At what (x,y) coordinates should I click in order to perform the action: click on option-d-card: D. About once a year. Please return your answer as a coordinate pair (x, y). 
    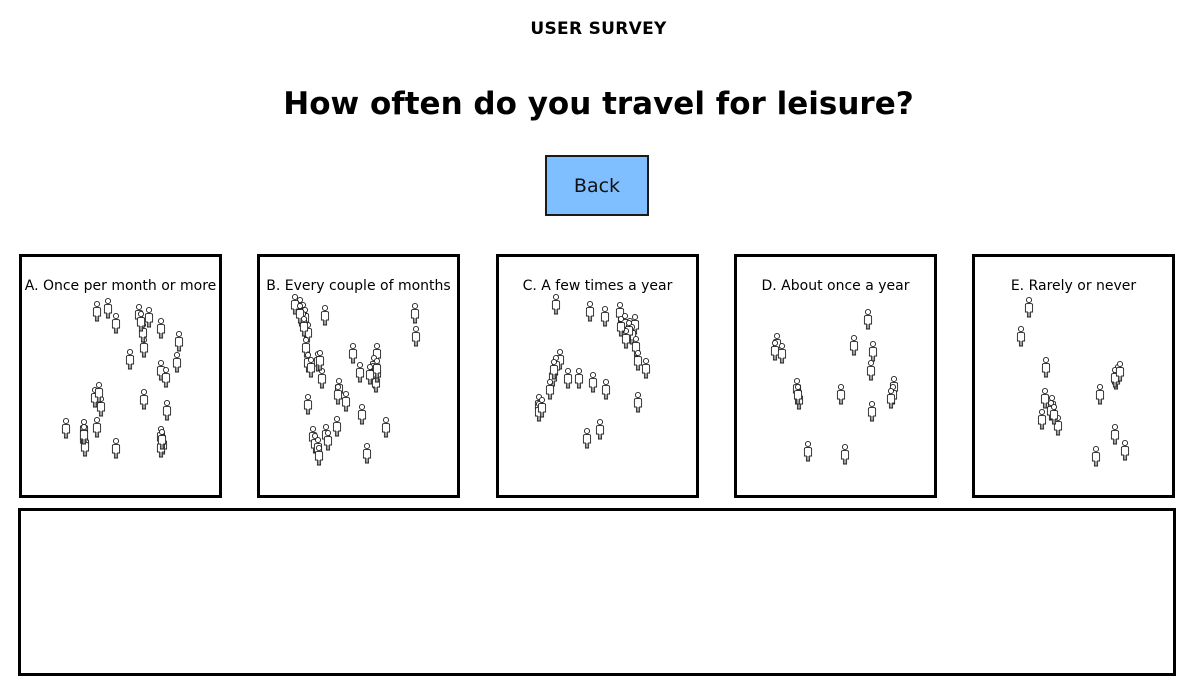
    Looking at the image, I should click on (835, 376).